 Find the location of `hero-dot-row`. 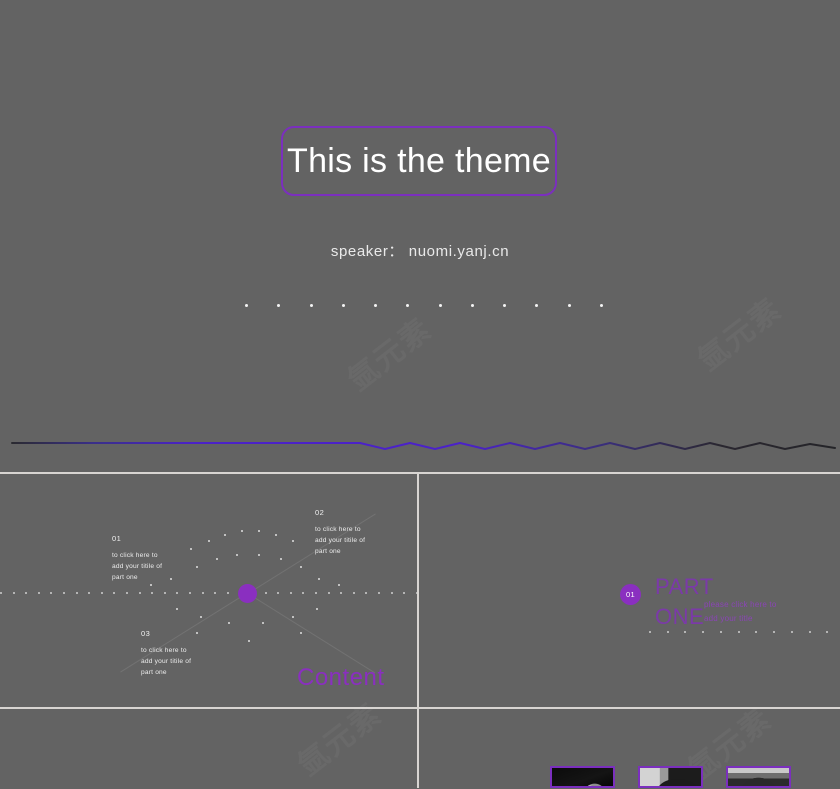

hero-dot-row is located at coordinates (424, 308).